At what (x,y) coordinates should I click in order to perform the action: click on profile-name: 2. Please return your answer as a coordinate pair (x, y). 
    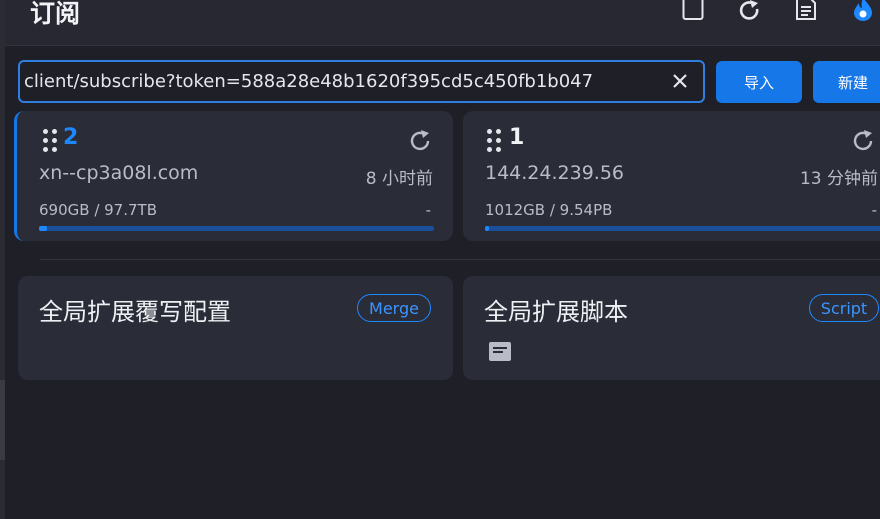
    Looking at the image, I should click on (71, 137).